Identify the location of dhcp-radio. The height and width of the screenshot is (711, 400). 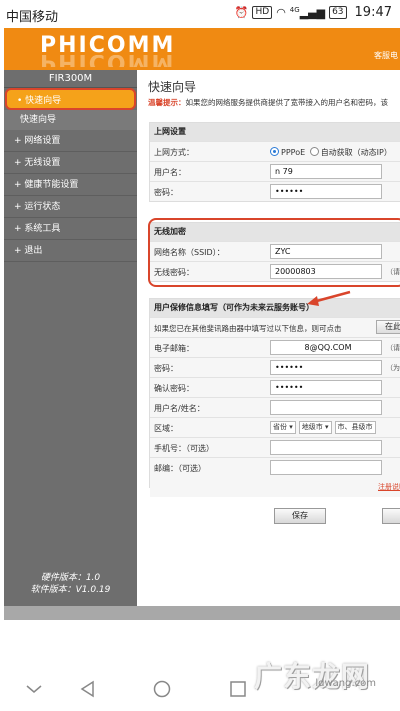
(314, 151).